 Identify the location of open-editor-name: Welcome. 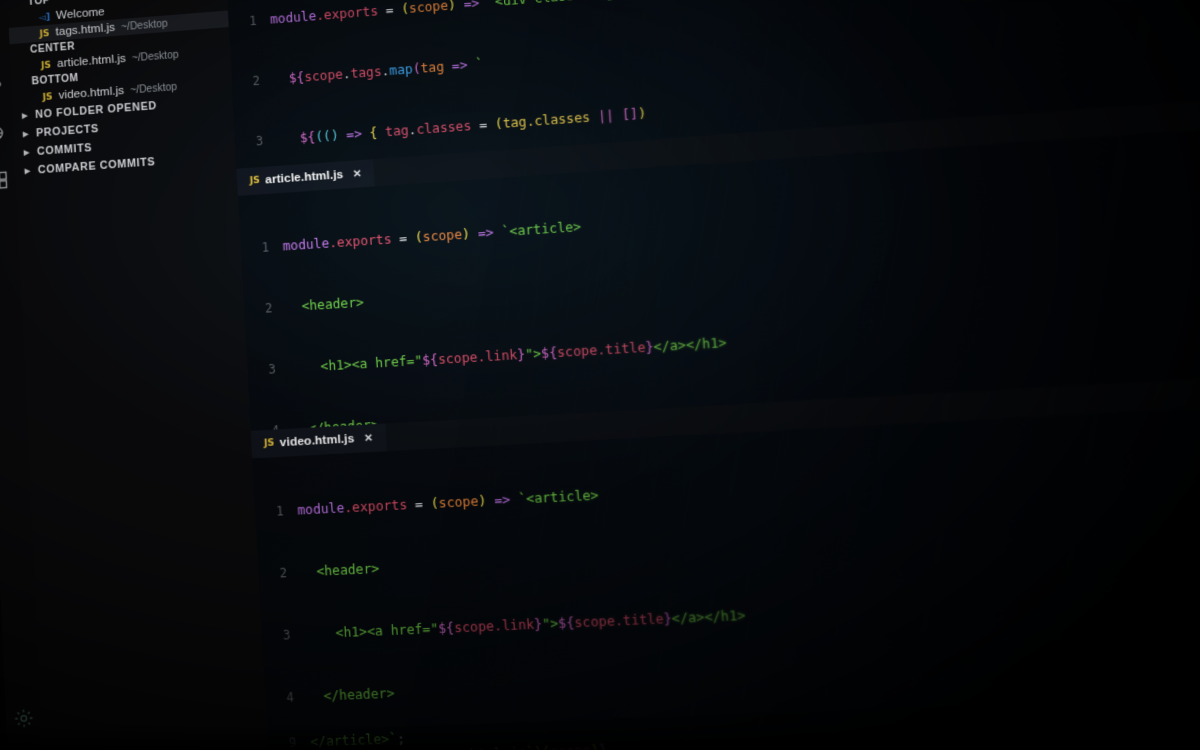
(80, 14).